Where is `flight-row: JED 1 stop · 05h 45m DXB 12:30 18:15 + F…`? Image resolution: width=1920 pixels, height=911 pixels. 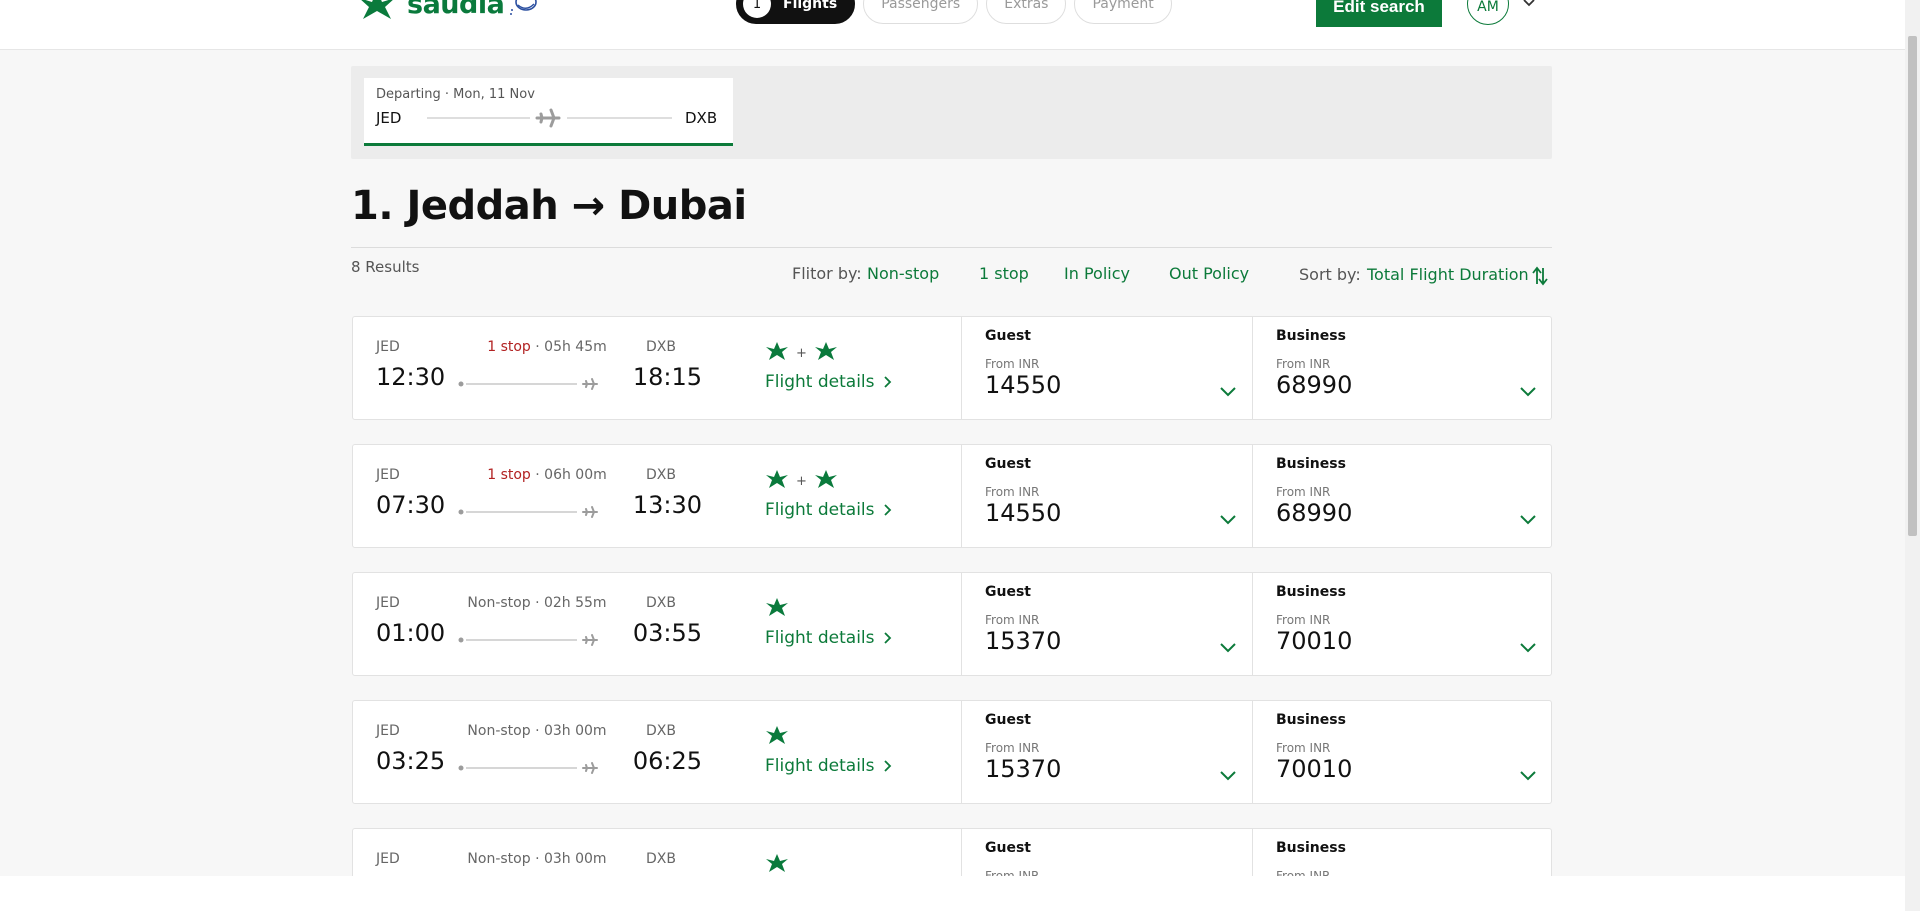 flight-row: JED 1 stop · 05h 45m DXB 12:30 18:15 + F… is located at coordinates (952, 368).